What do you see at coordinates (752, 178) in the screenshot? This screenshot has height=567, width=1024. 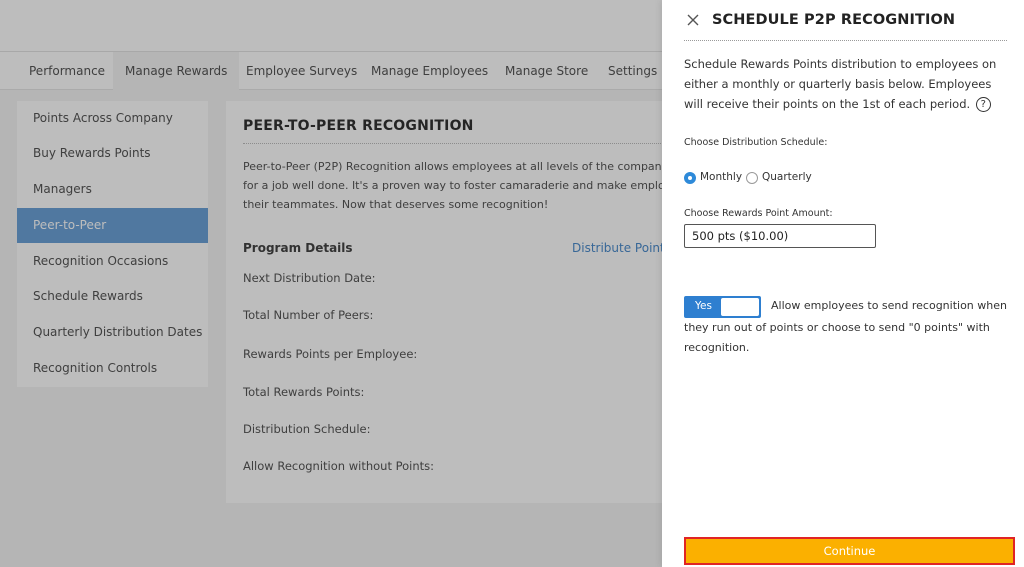 I see `quarterly-radio` at bounding box center [752, 178].